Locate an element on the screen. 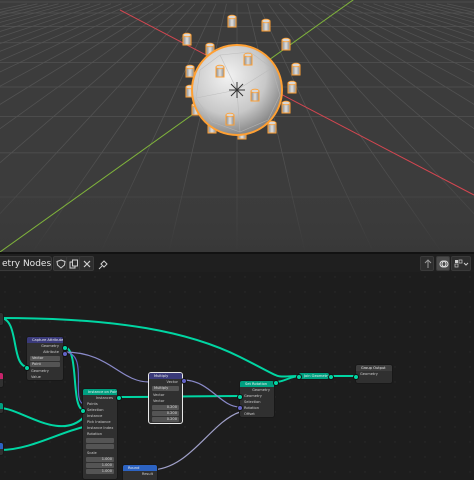 The height and width of the screenshot is (480, 474). socket-output-in is located at coordinates (356, 377).